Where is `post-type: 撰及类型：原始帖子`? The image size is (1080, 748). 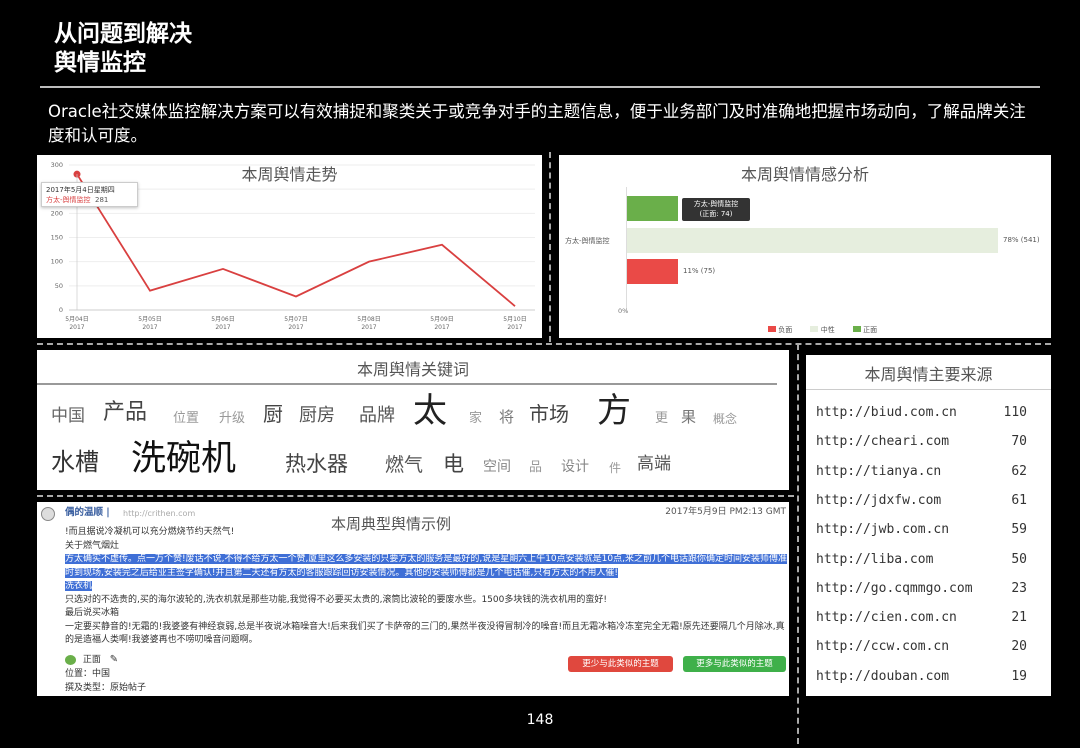
post-type: 撰及类型：原始帖子 is located at coordinates (106, 688).